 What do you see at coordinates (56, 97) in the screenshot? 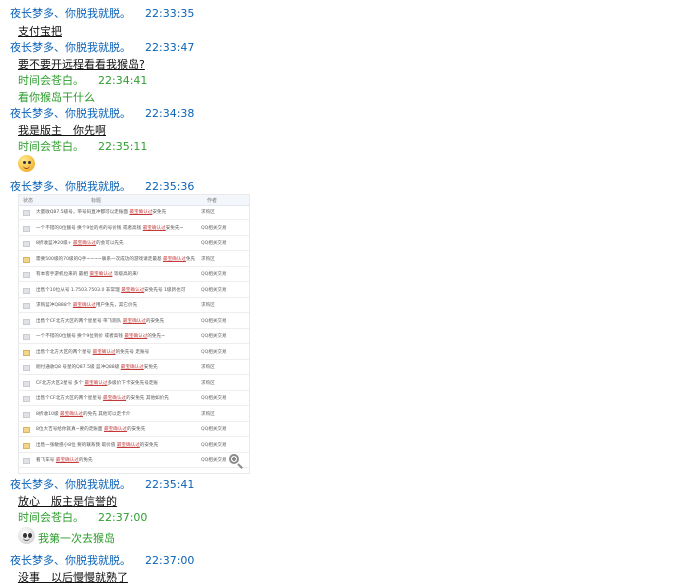
I see `message-text: 看你猴岛干什么` at bounding box center [56, 97].